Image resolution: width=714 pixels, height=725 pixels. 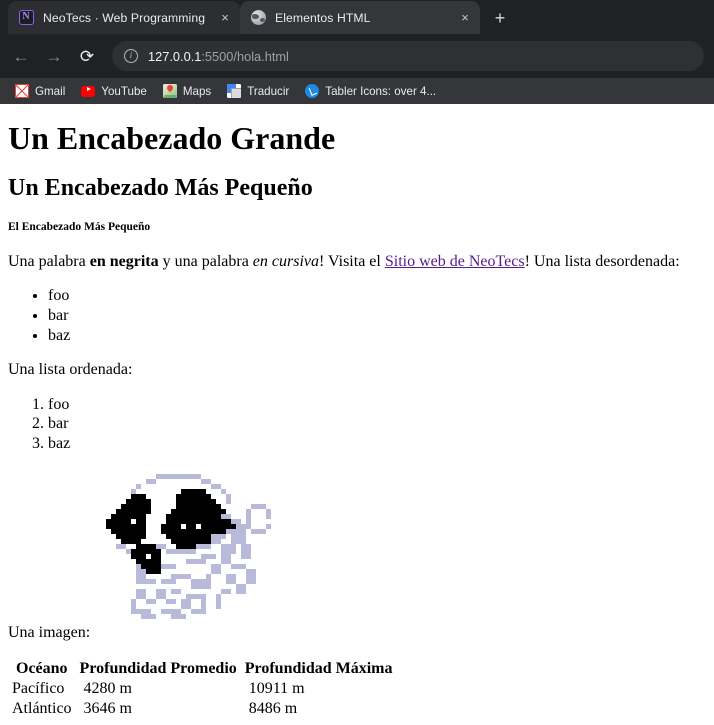 What do you see at coordinates (197, 91) in the screenshot?
I see `bookmark-label: Maps` at bounding box center [197, 91].